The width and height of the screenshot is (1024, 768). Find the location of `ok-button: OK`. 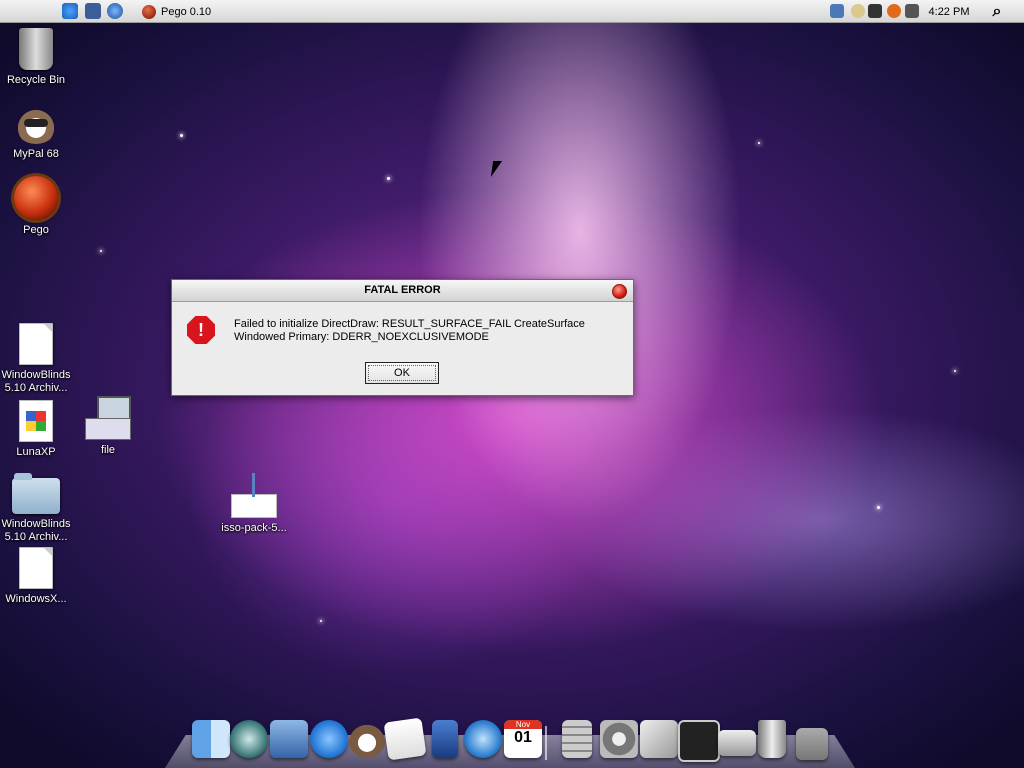

ok-button: OK is located at coordinates (402, 373).